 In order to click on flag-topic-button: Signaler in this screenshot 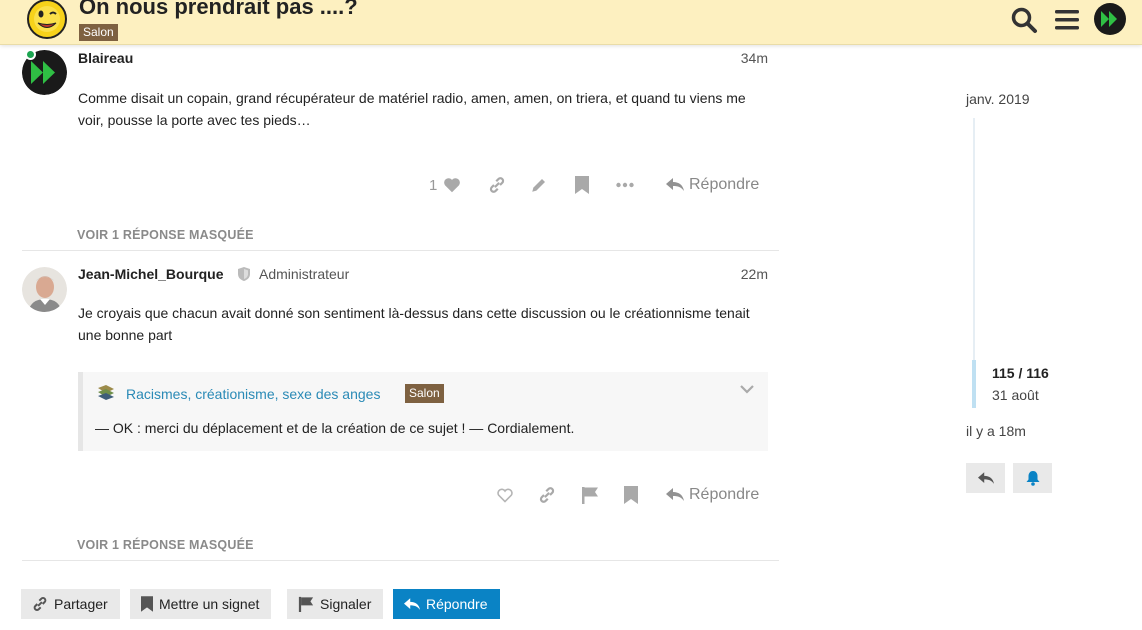, I will do `click(335, 604)`.